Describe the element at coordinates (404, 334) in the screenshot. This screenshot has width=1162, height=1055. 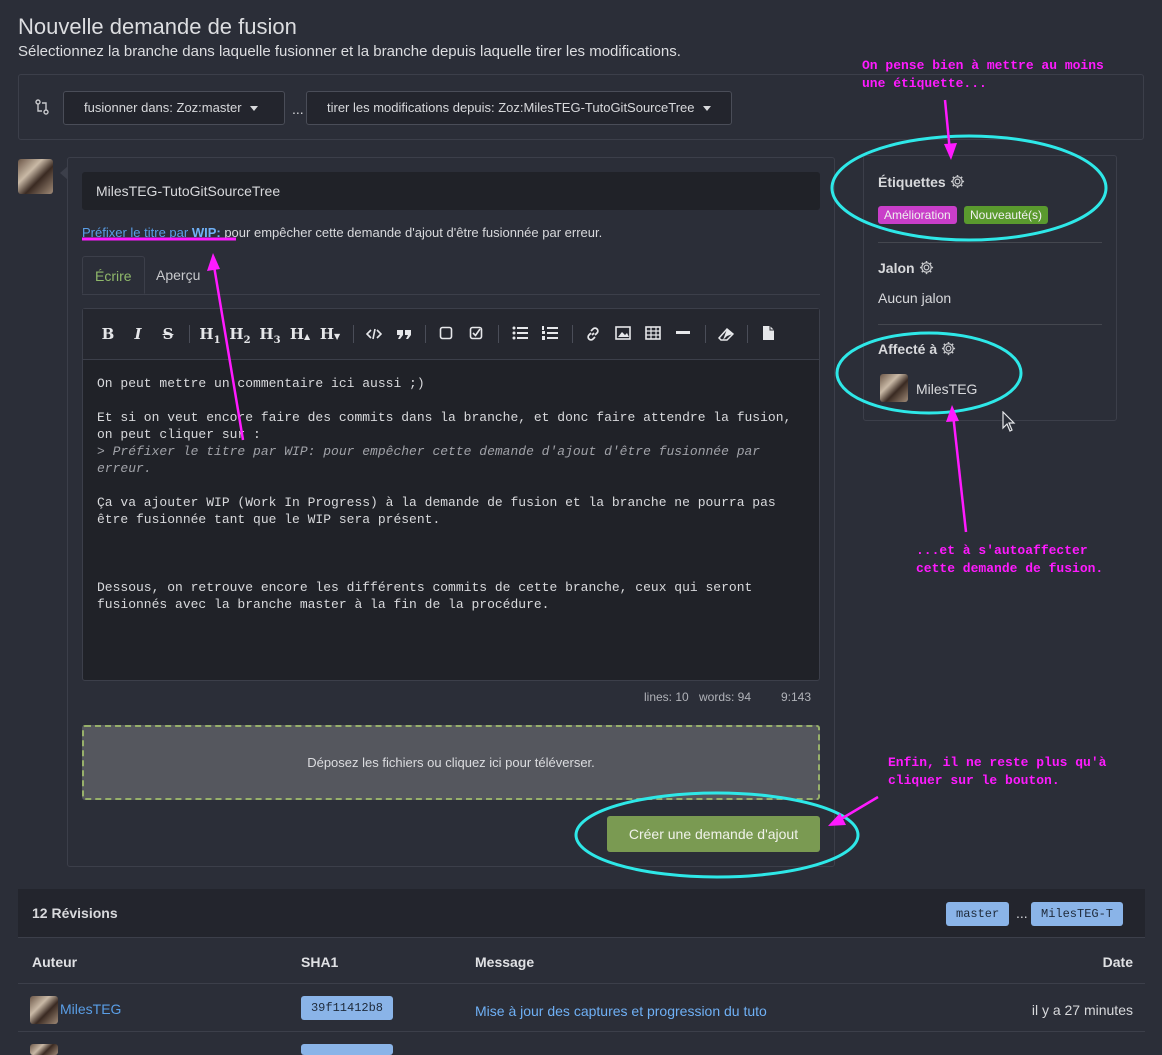
I see `quote-icon` at that location.